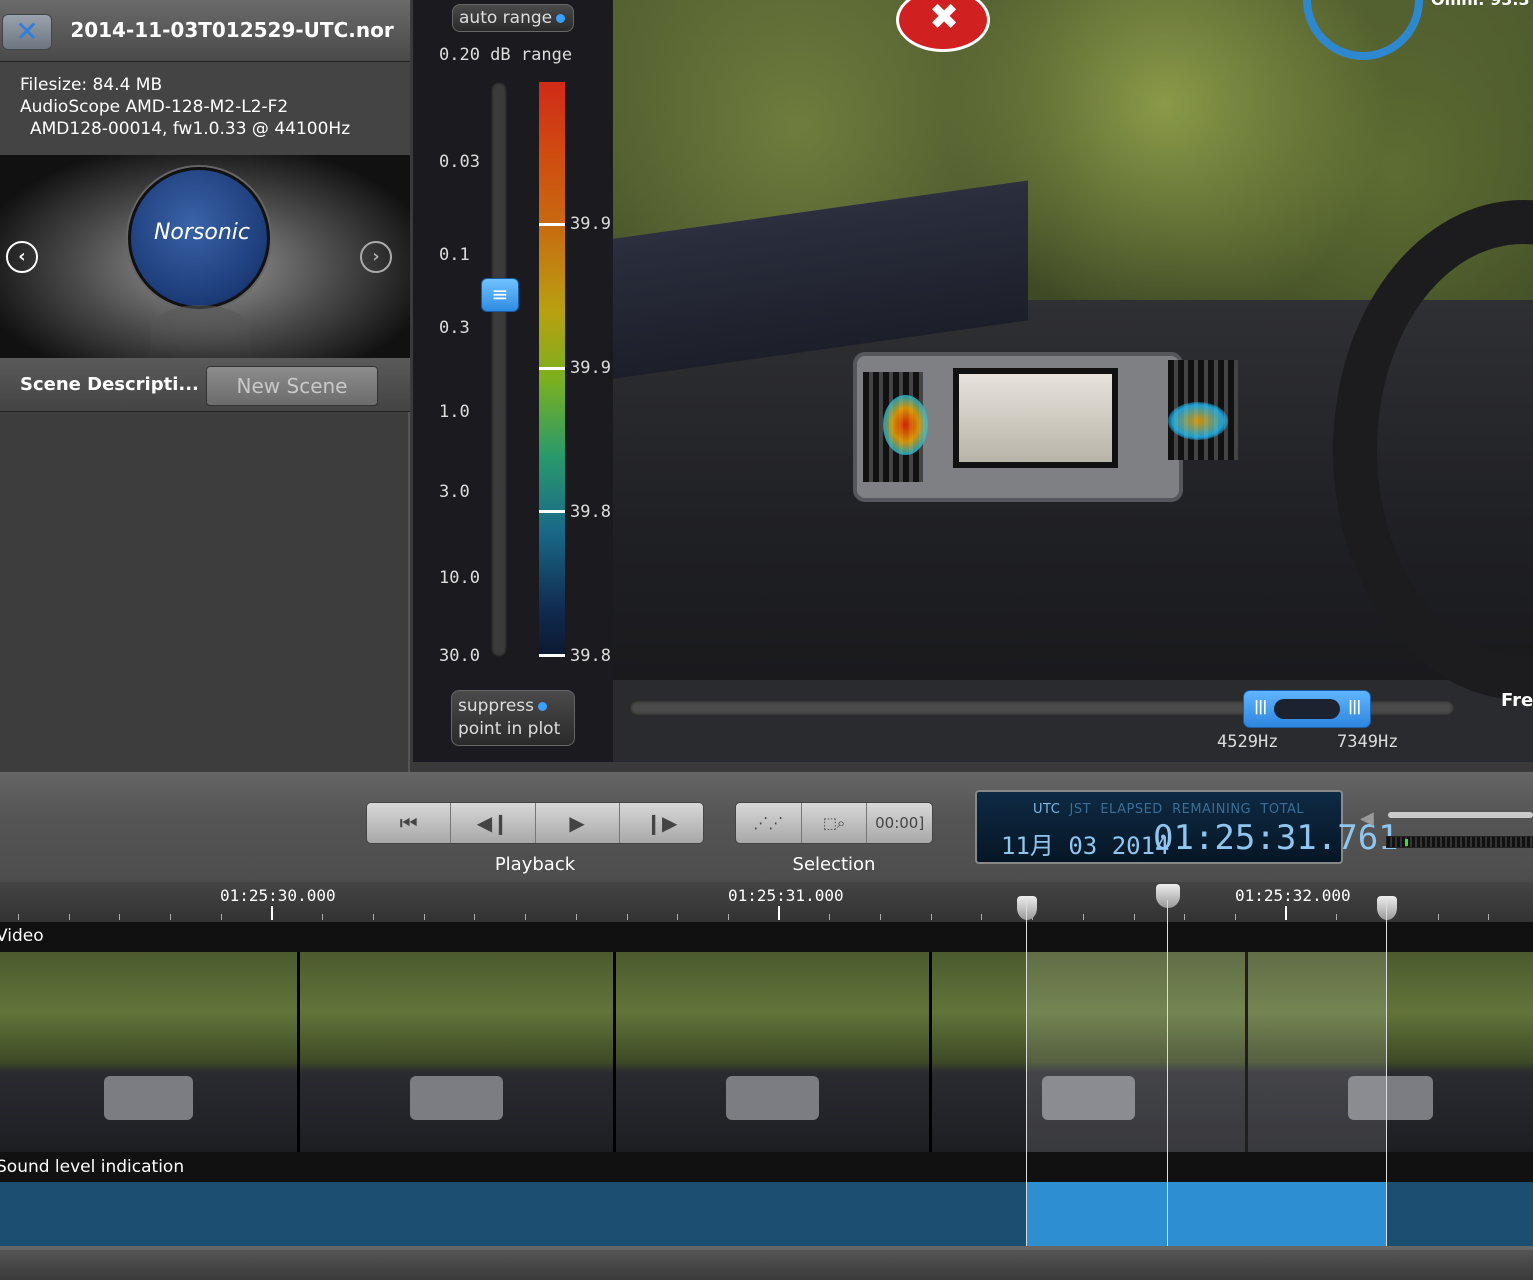 This screenshot has width=1533, height=1280. Describe the element at coordinates (506, 18) in the screenshot. I see `auto-range-label: auto range` at that location.